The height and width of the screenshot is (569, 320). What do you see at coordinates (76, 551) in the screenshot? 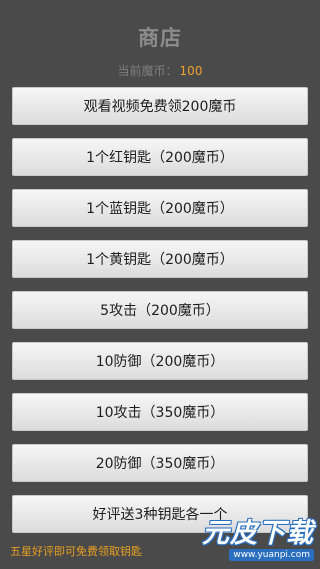
I see `footer-hint: 五星好评即可免费领取钥匙` at bounding box center [76, 551].